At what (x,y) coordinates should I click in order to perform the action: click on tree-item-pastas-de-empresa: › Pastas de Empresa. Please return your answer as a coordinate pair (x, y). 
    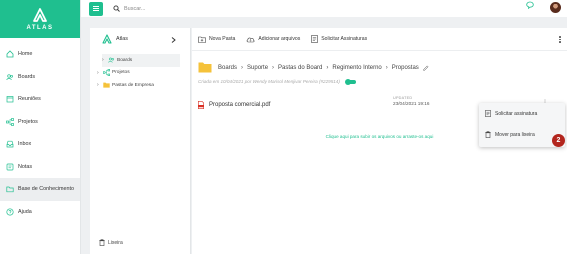
    Looking at the image, I should click on (140, 85).